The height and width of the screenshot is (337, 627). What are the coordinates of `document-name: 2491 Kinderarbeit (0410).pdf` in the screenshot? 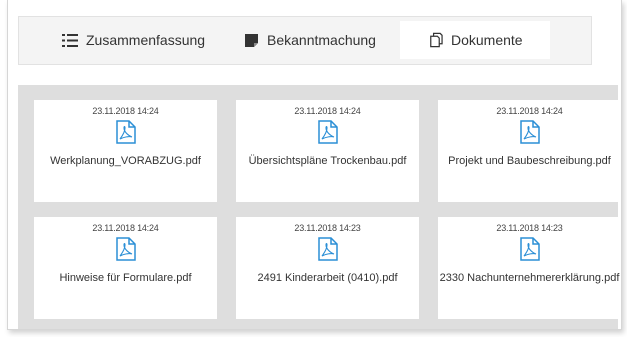 It's located at (327, 278).